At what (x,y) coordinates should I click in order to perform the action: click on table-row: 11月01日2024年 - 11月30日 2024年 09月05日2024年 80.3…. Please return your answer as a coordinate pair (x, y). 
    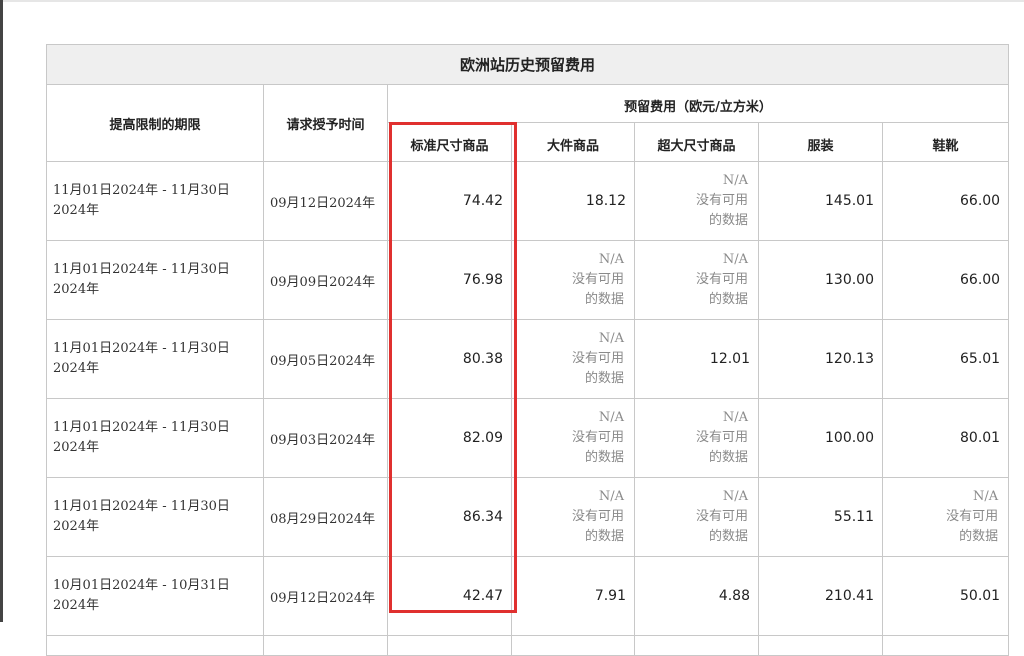
    Looking at the image, I should click on (528, 359).